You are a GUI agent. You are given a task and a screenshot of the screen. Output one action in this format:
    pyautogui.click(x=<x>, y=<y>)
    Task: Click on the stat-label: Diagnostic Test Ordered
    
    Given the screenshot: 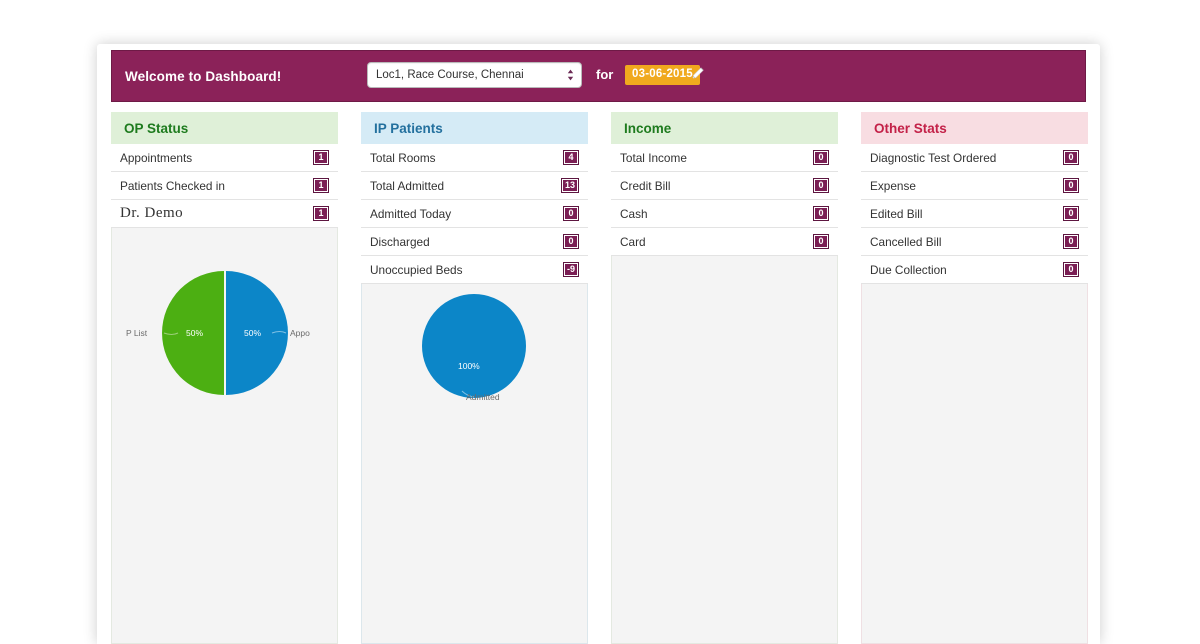 What is the action you would take?
    pyautogui.click(x=933, y=157)
    